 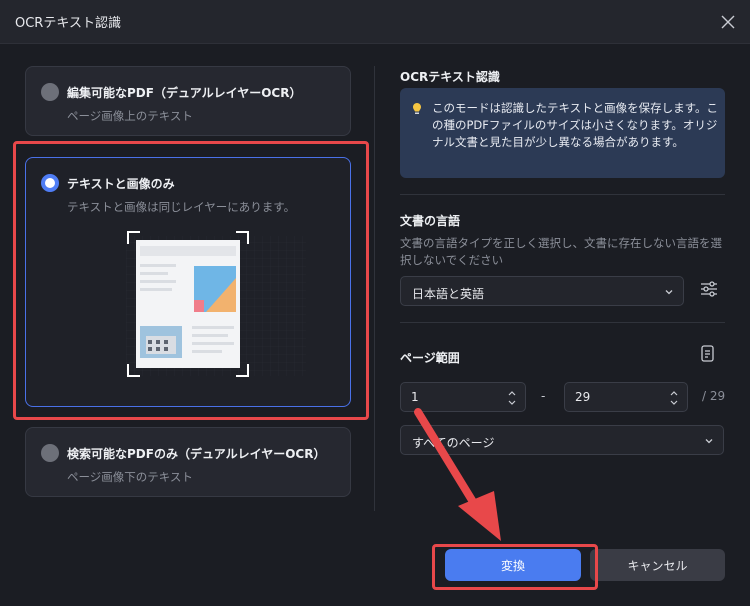 I want to click on page-from-input, so click(x=441, y=397).